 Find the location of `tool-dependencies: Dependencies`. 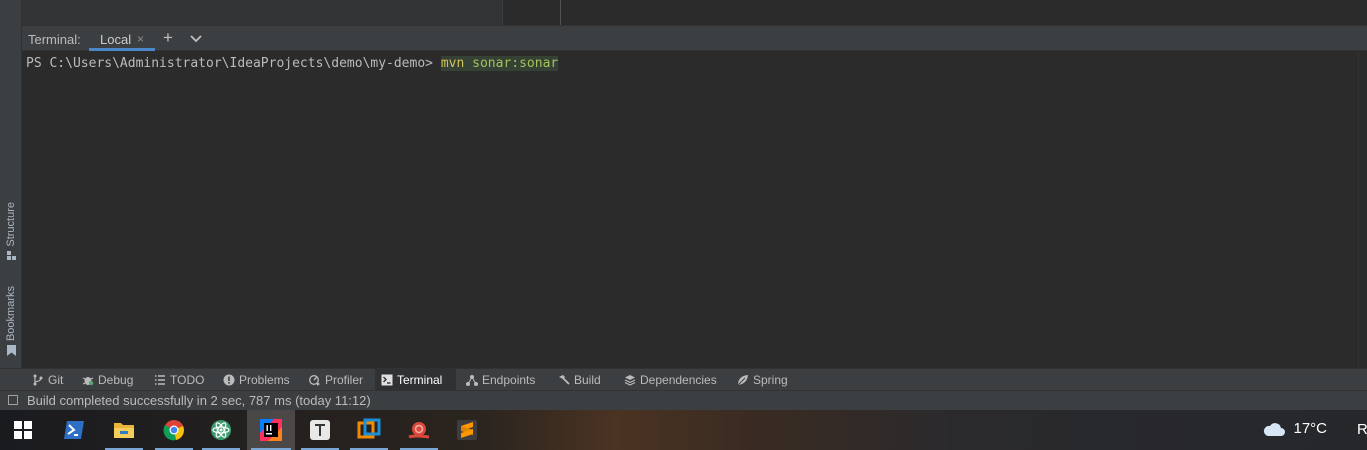

tool-dependencies: Dependencies is located at coordinates (670, 379).